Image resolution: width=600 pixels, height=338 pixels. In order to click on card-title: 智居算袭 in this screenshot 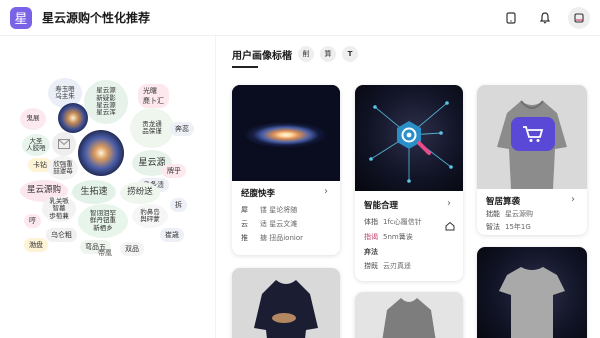, I will do `click(503, 202)`.